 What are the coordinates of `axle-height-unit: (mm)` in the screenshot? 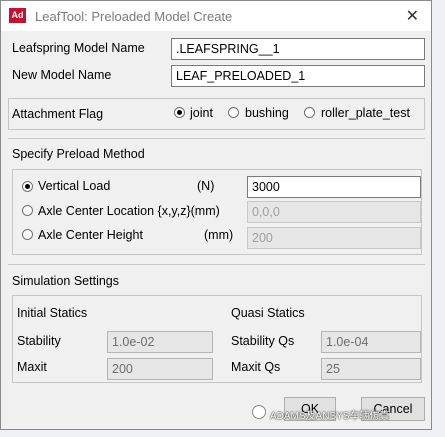 It's located at (219, 235).